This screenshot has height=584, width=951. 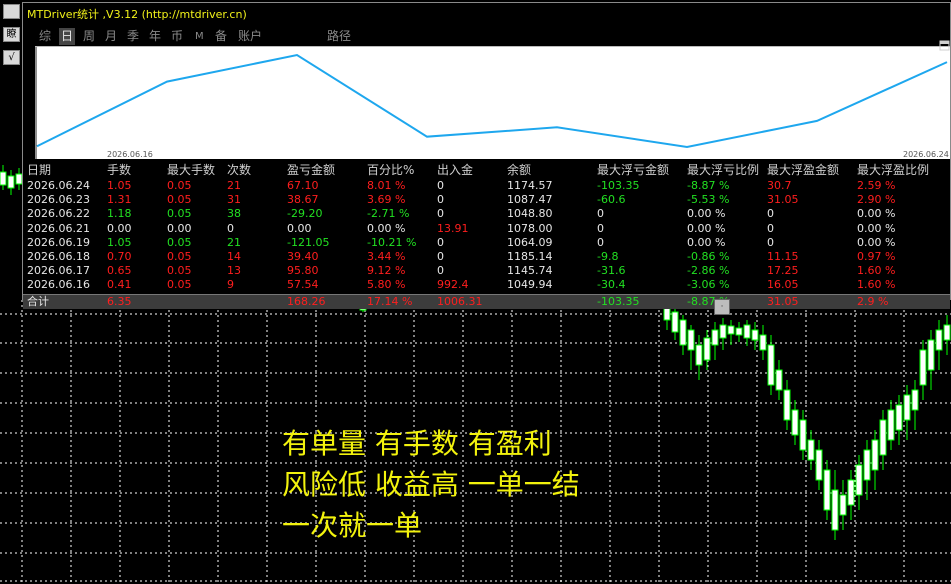 I want to click on total-pnl: 168.26, so click(x=306, y=301).